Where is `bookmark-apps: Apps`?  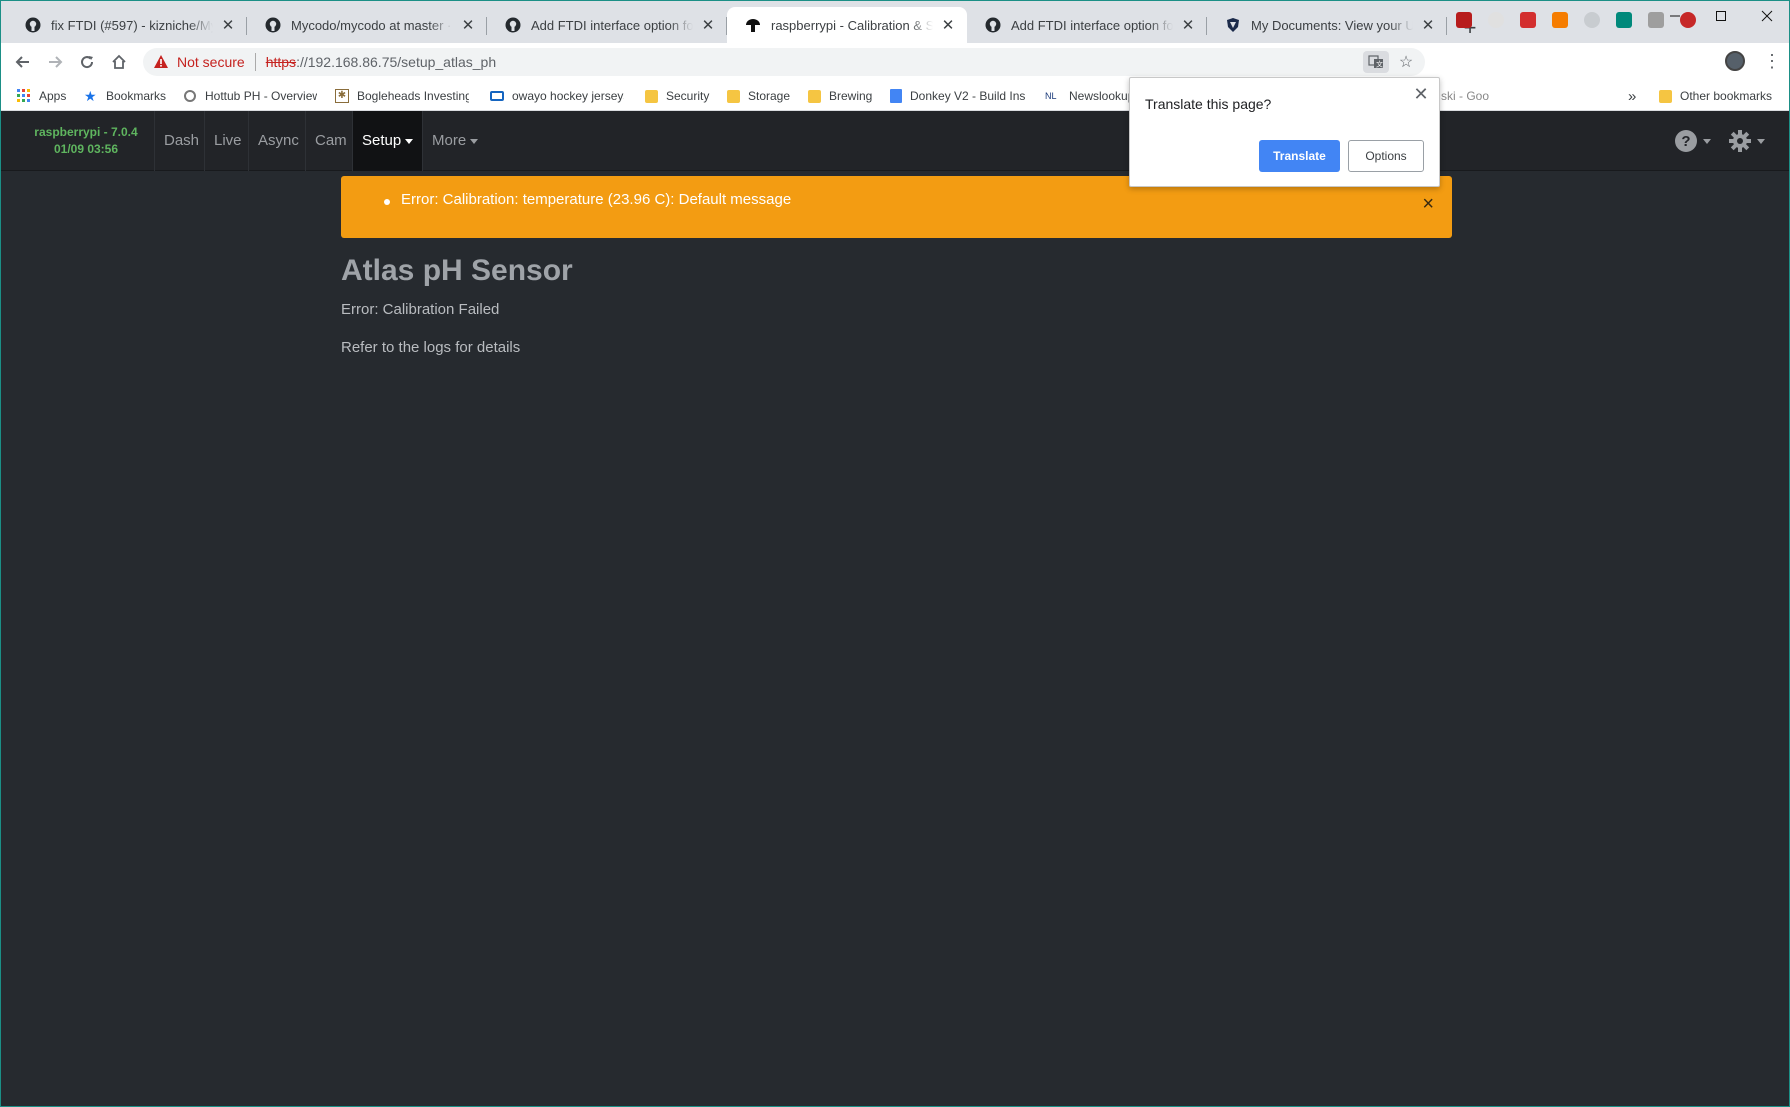
bookmark-apps: Apps is located at coordinates (41, 96).